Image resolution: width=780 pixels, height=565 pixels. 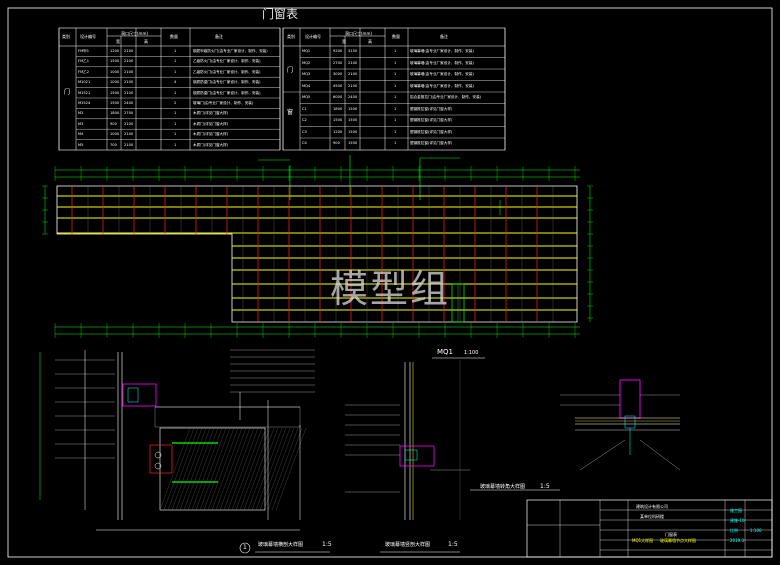 What do you see at coordinates (129, 113) in the screenshot?
I see `schedule-left-row-cell: 2700` at bounding box center [129, 113].